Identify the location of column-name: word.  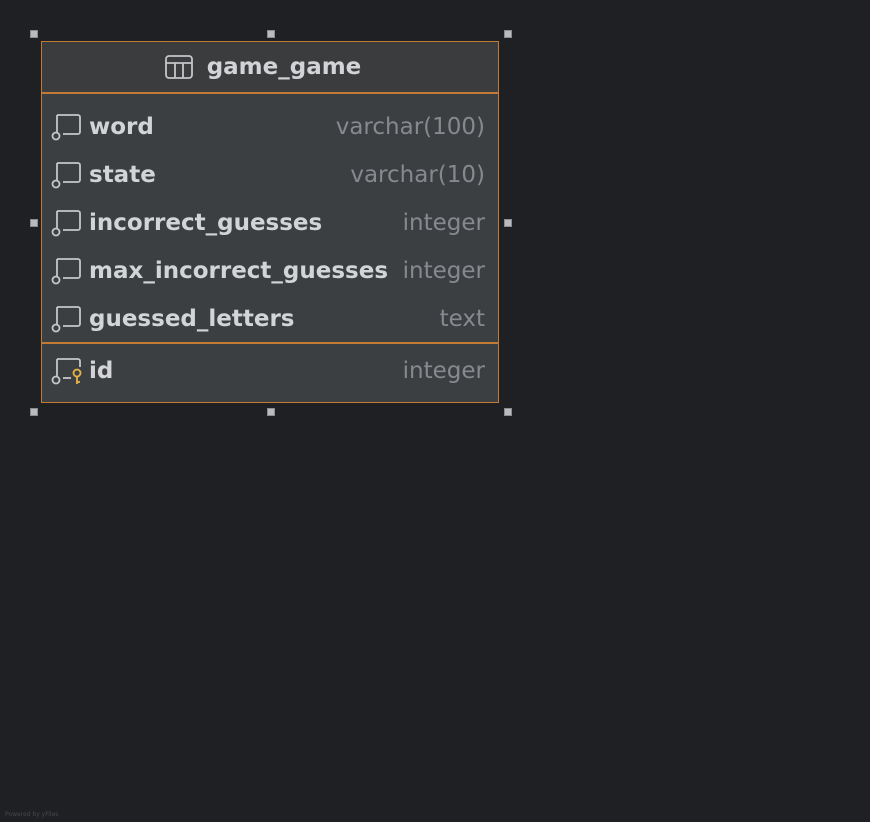
(121, 127).